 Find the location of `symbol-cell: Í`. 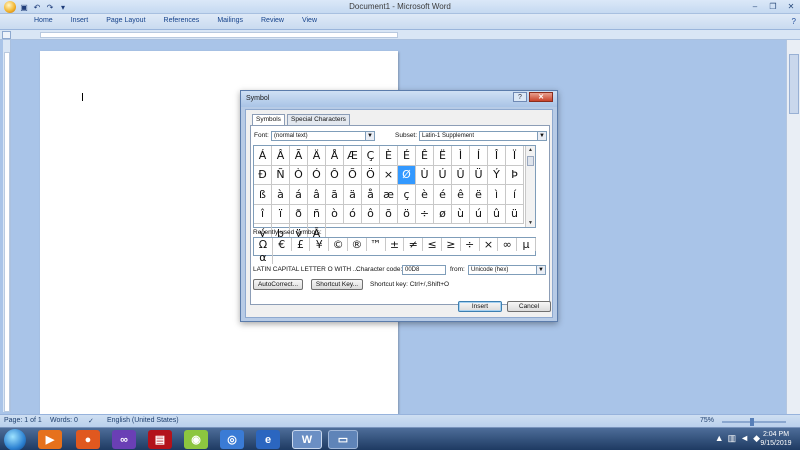

symbol-cell: Í is located at coordinates (479, 156).